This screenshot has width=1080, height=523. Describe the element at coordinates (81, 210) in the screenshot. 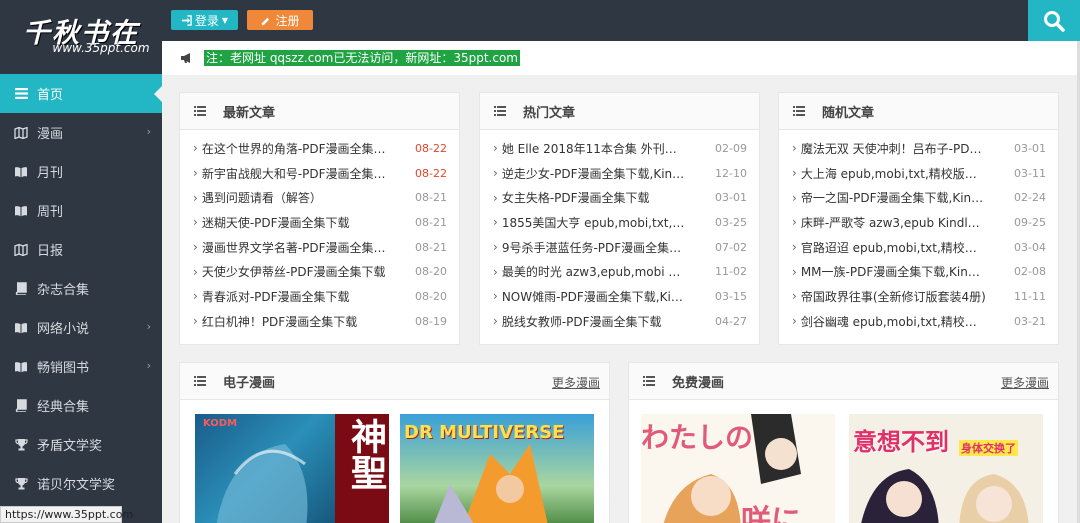

I see `sidebar-item-3: 周刊` at that location.